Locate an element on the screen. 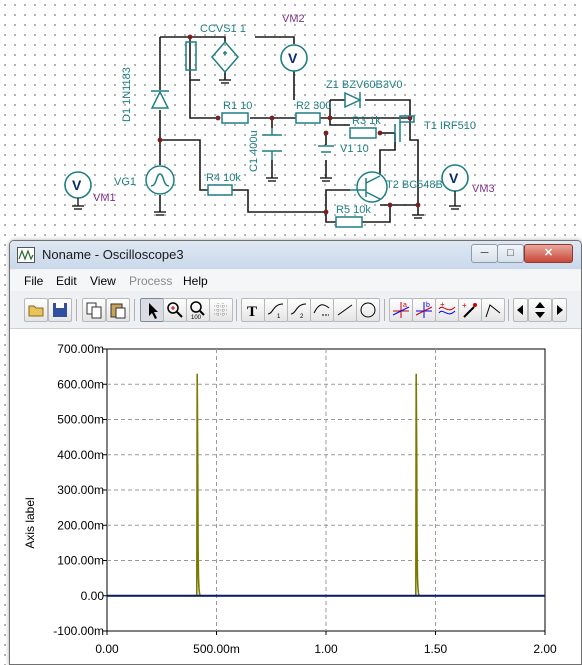 The height and width of the screenshot is (665, 582). vg1-label: VG1 is located at coordinates (125, 182).